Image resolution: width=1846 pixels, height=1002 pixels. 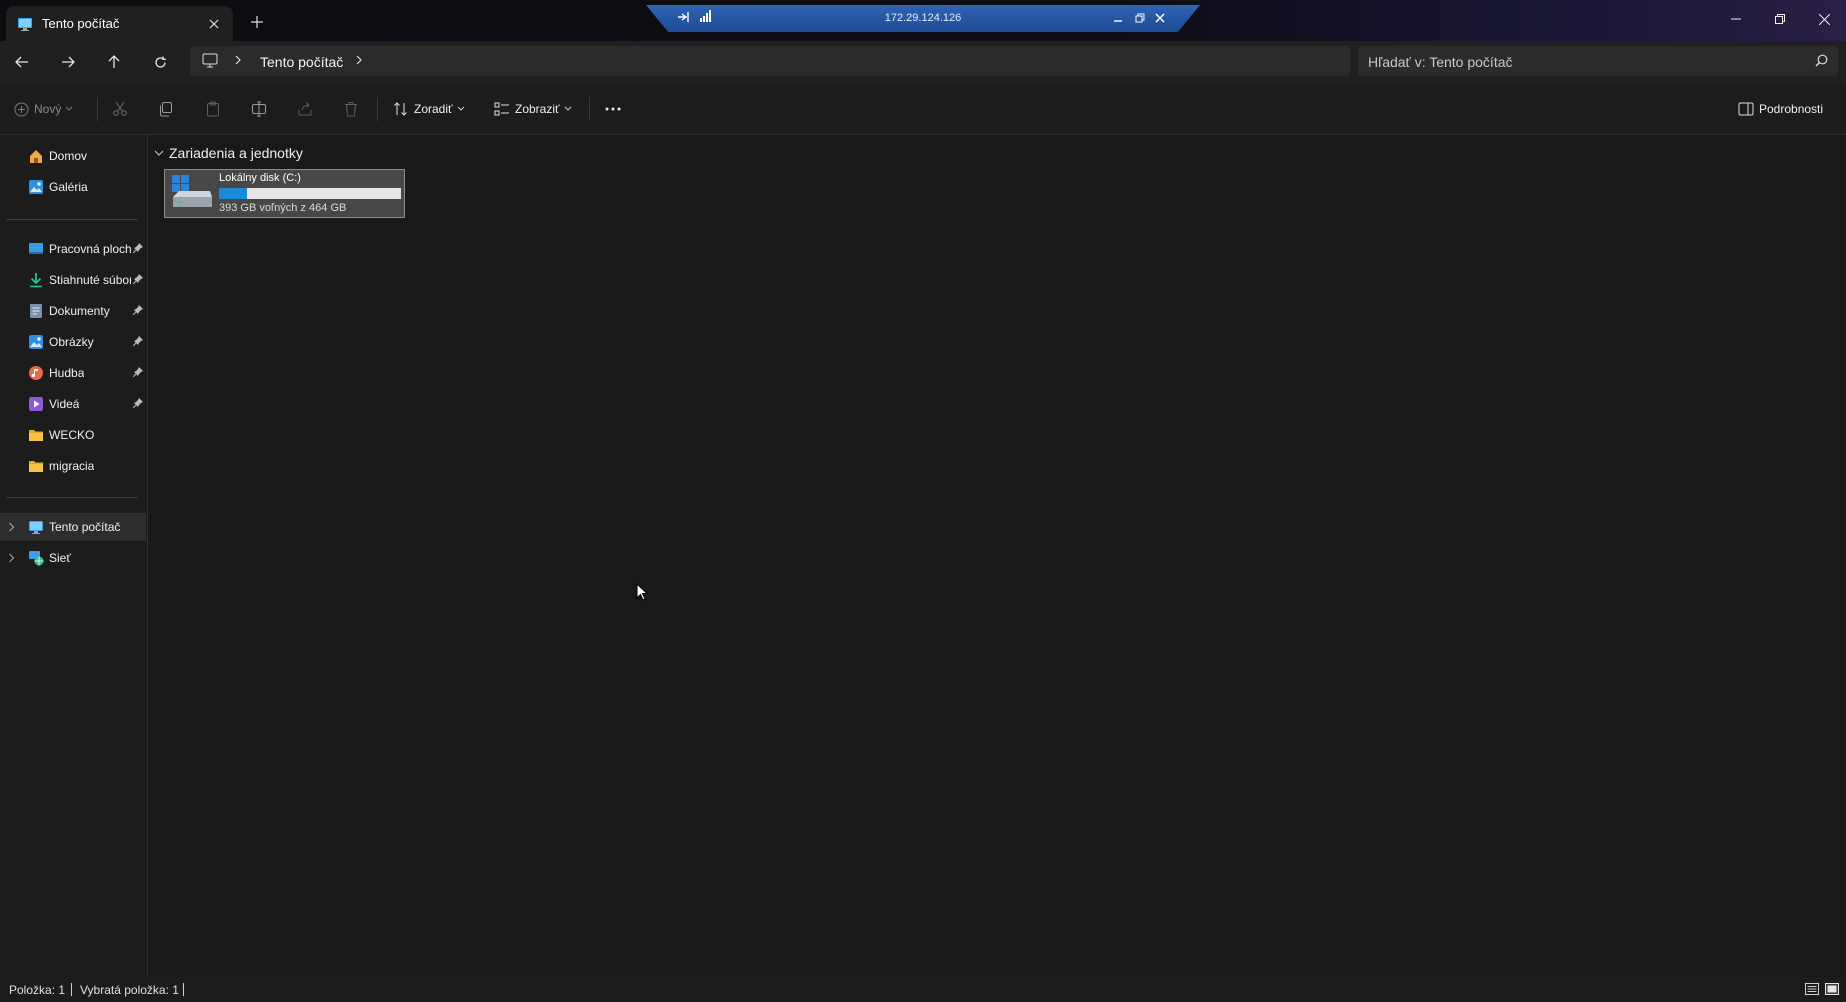 I want to click on rename-button, so click(x=259, y=109).